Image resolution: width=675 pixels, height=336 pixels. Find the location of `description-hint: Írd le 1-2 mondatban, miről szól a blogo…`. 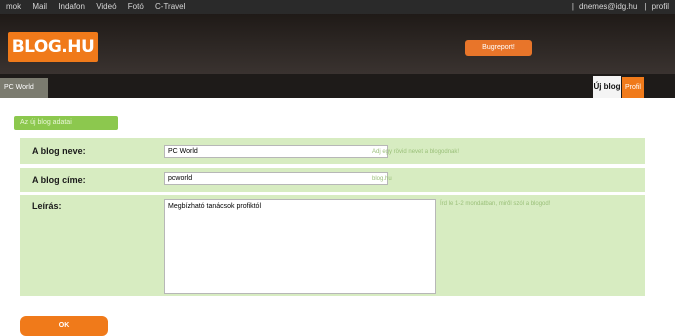

description-hint: Írd le 1-2 mondatban, miről szól a blogo… is located at coordinates (495, 204).